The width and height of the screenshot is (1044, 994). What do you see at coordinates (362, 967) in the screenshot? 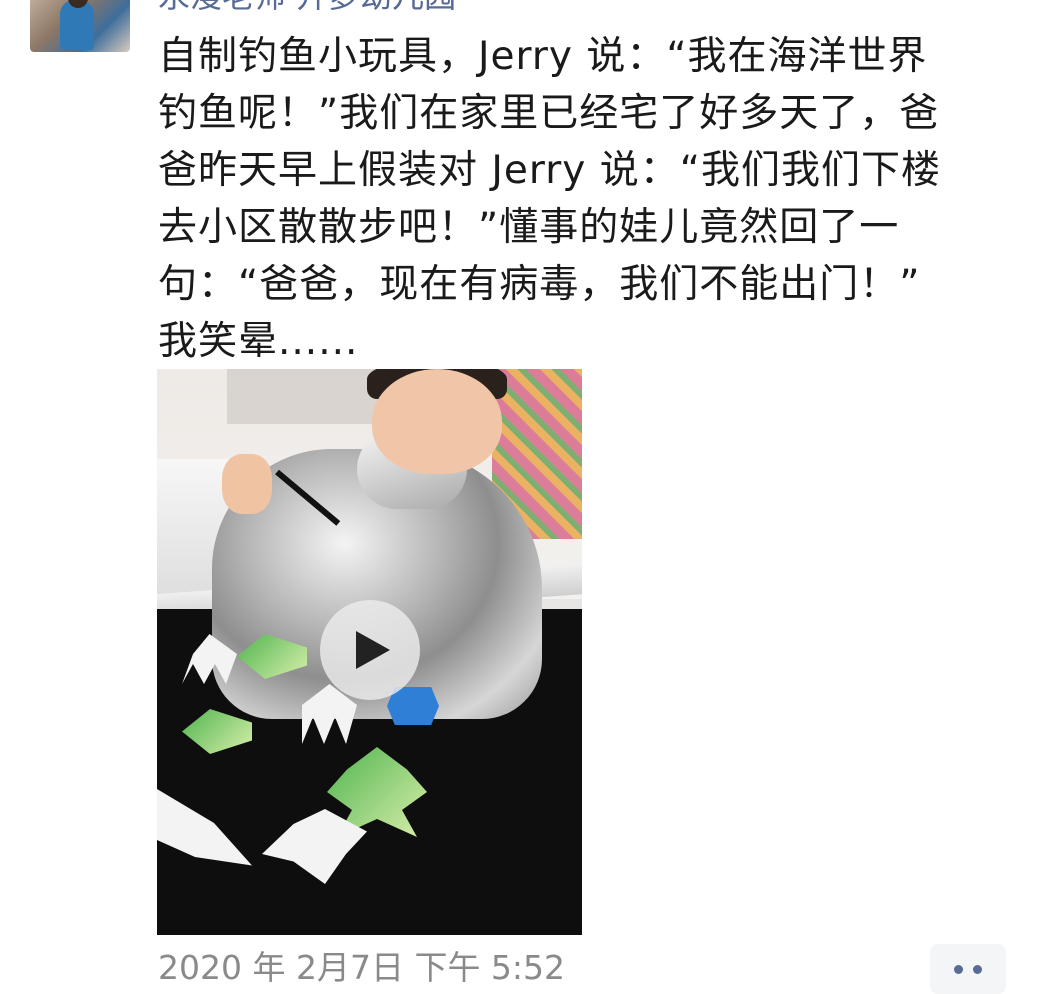
I see `post-timestamp: 2020 年 2月7日 下午 5:52` at bounding box center [362, 967].